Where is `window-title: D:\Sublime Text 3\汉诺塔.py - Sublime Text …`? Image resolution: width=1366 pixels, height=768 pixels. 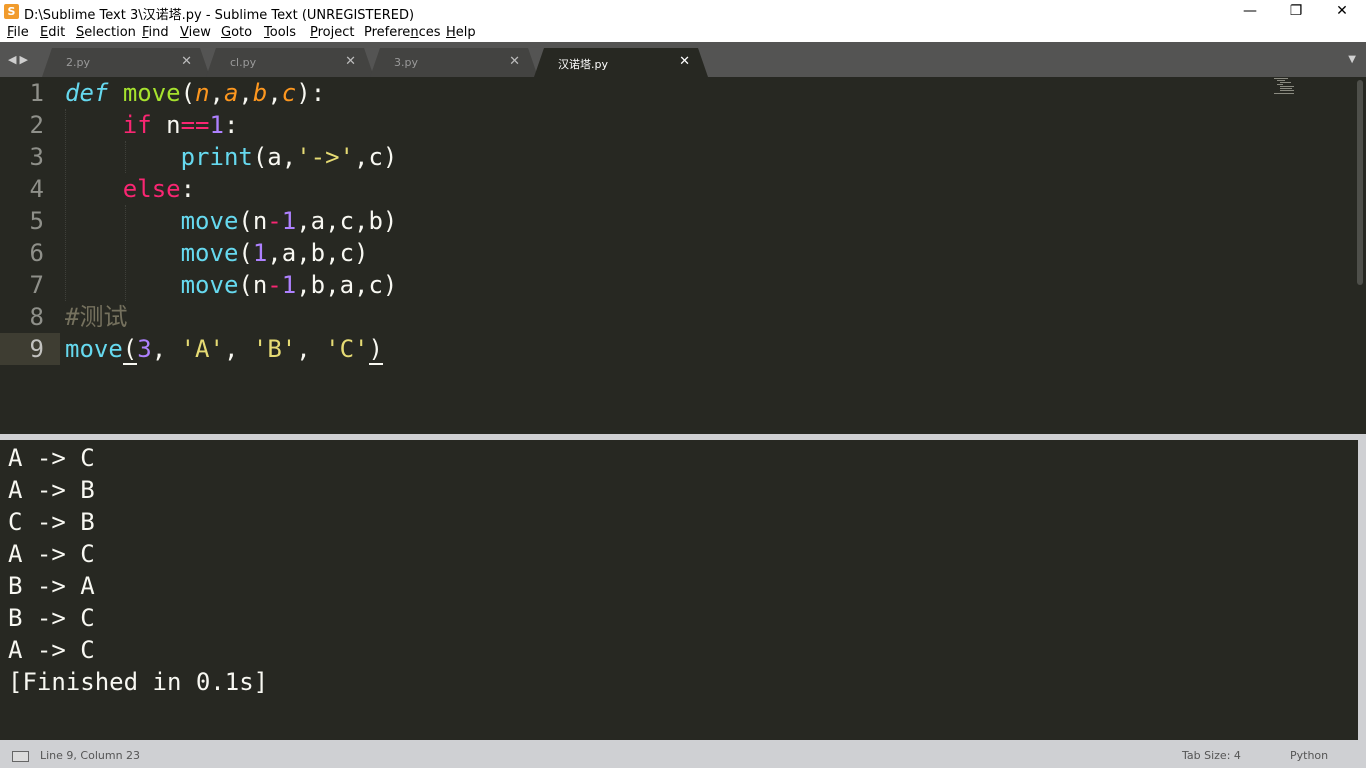
window-title: D:\Sublime Text 3\汉诺塔.py - Sublime Text … is located at coordinates (219, 15).